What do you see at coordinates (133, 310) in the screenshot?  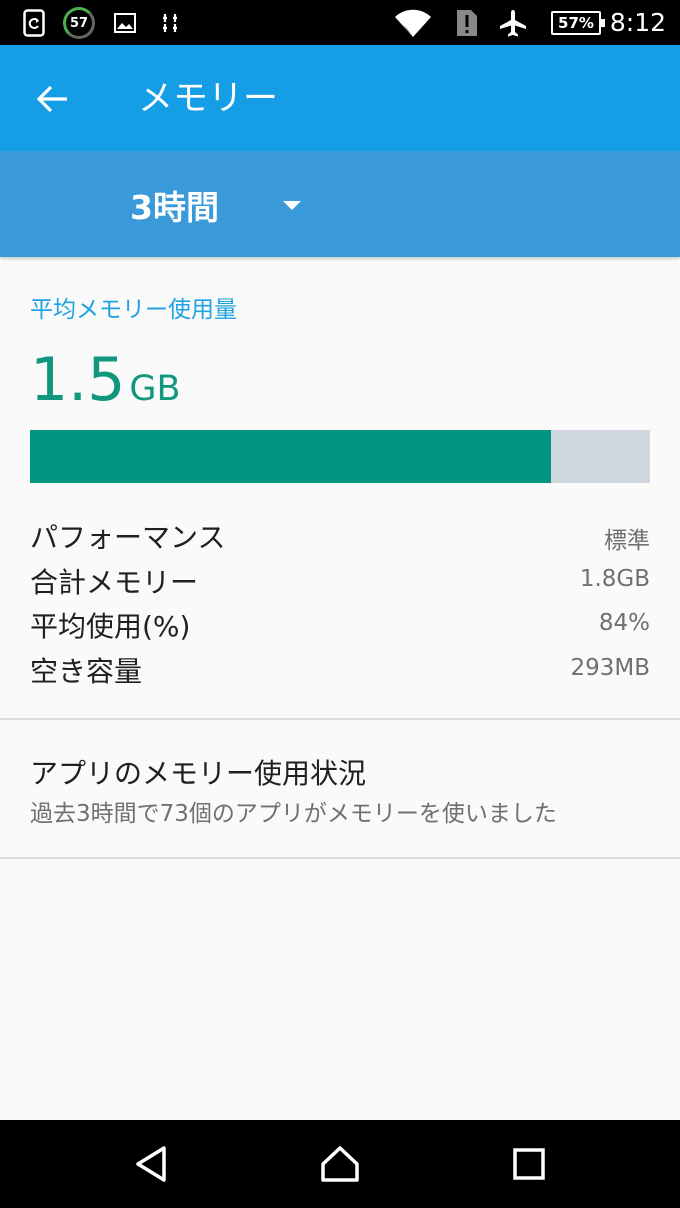 I see `section-title: 平均メモリー使用量` at bounding box center [133, 310].